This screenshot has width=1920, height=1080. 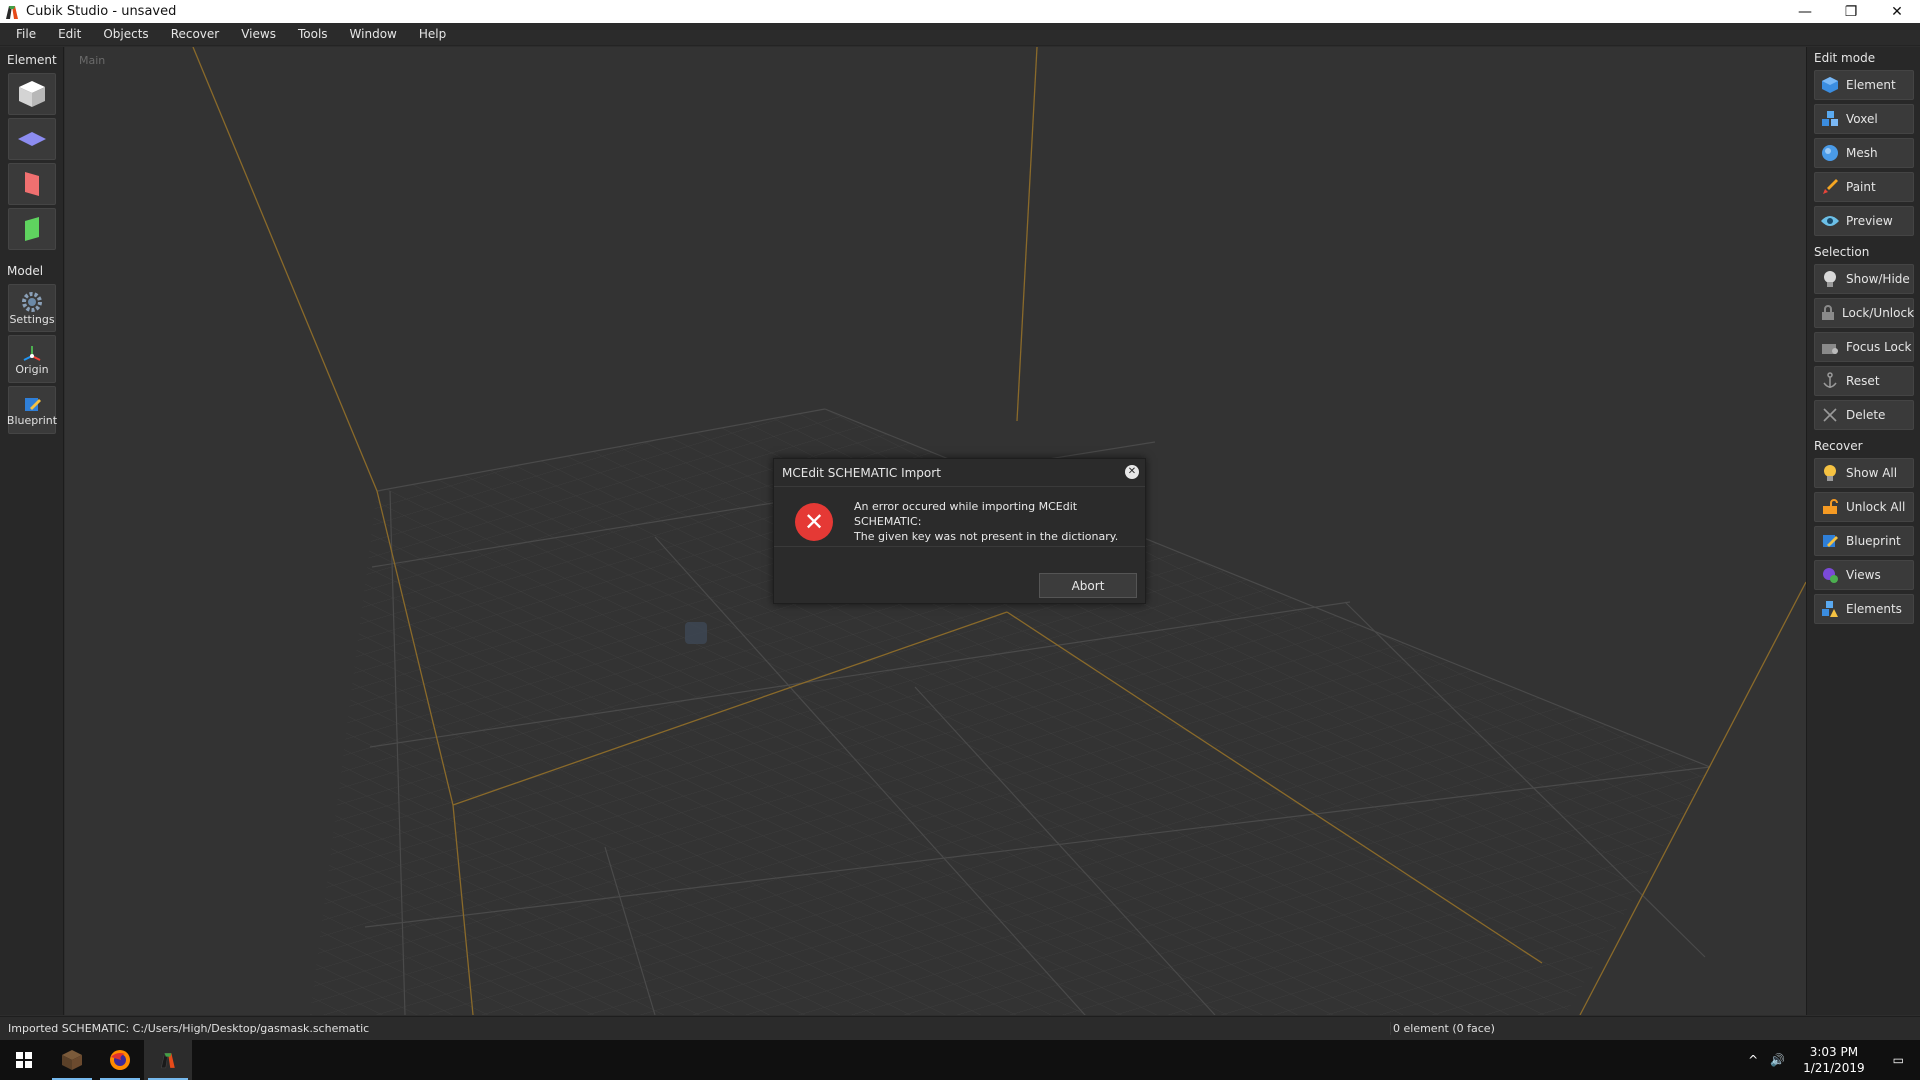 What do you see at coordinates (1830, 575) in the screenshot?
I see `views-icon` at bounding box center [1830, 575].